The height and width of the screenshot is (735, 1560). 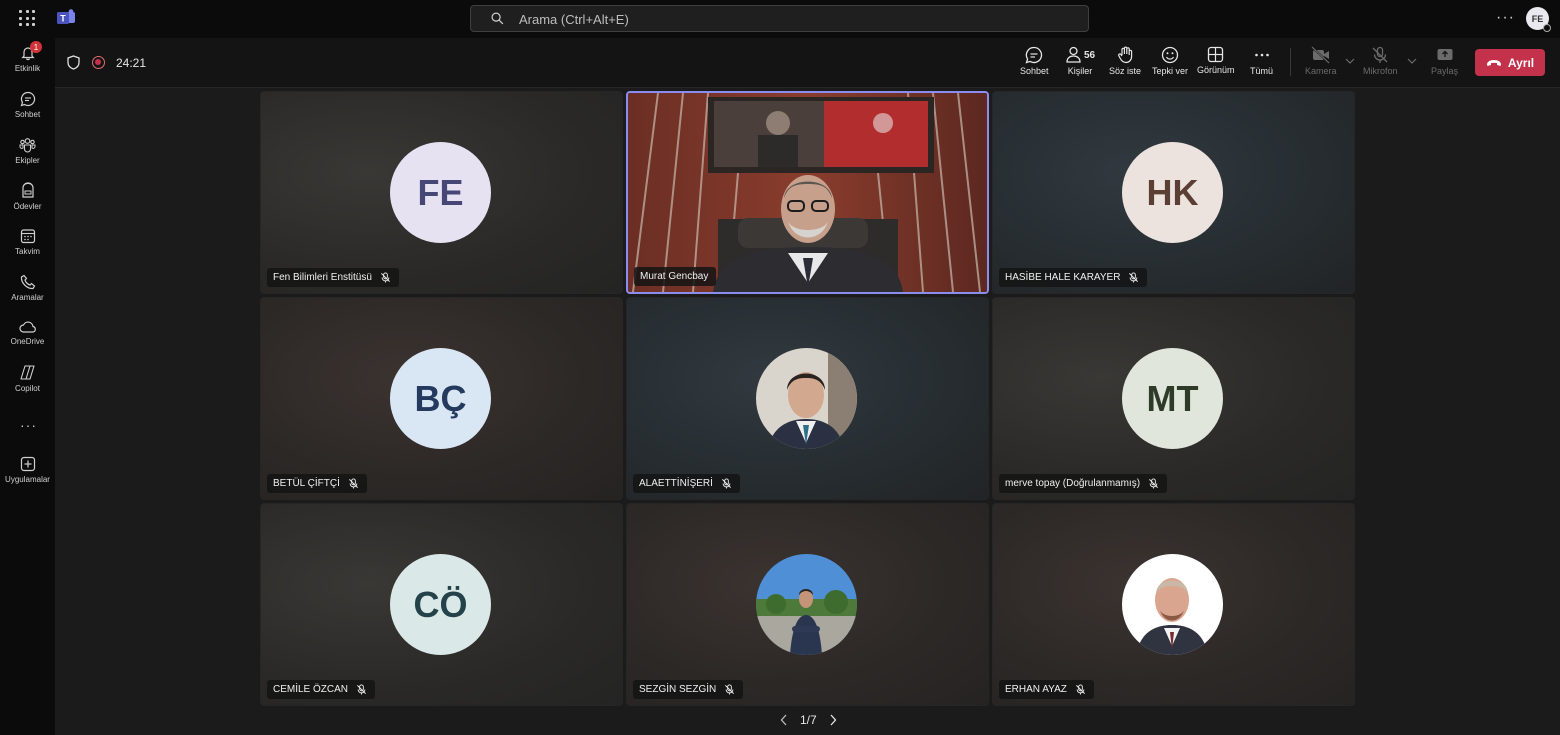 What do you see at coordinates (1493, 62) in the screenshot?
I see `hang-up-icon` at bounding box center [1493, 62].